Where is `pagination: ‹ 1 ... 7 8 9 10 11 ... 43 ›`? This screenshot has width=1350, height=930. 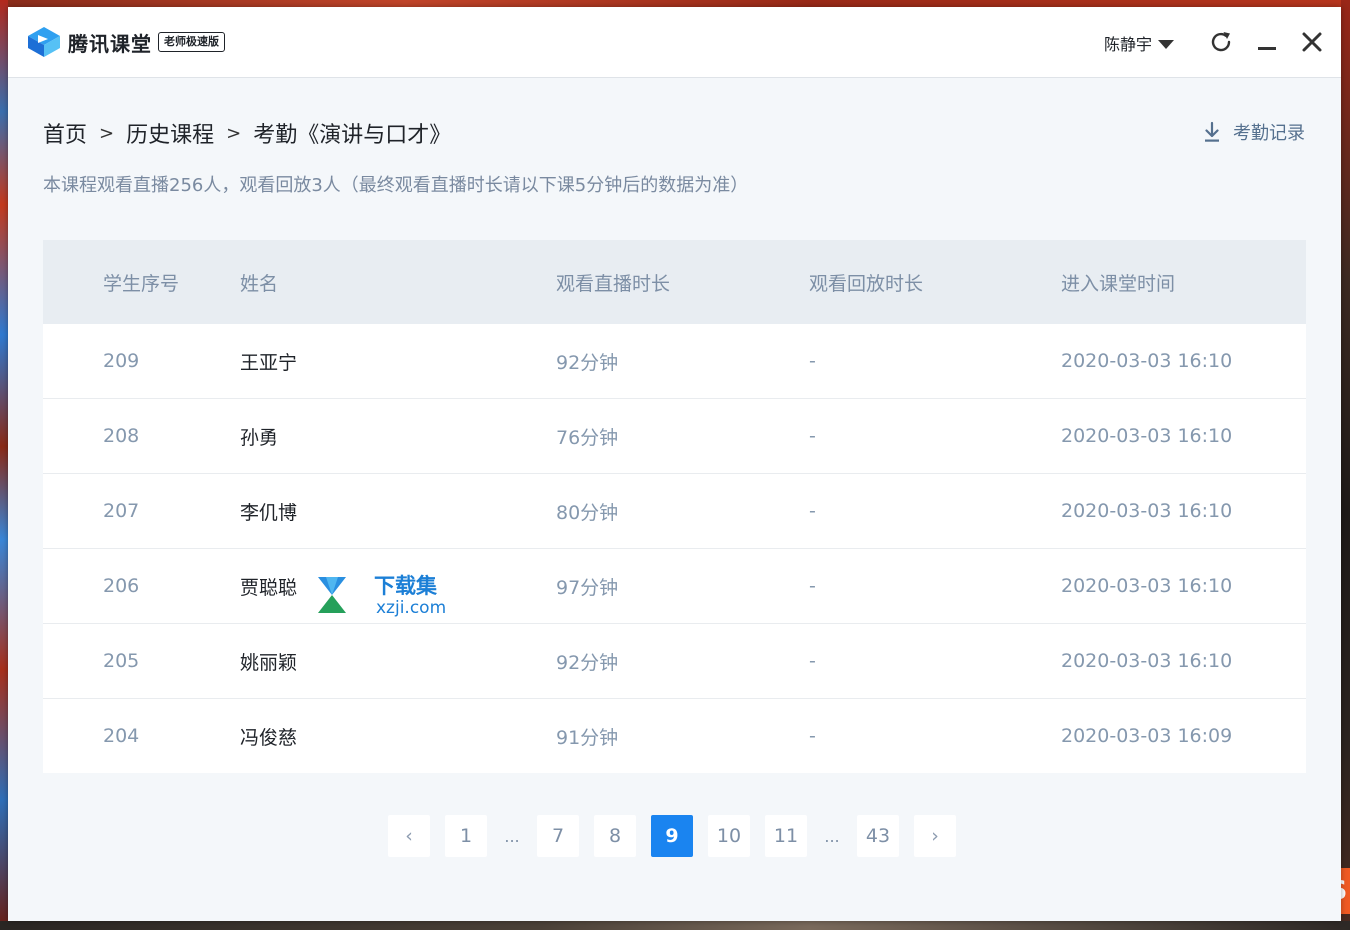
pagination: ‹ 1 ... 7 8 9 10 11 ... 43 › is located at coordinates (679, 836).